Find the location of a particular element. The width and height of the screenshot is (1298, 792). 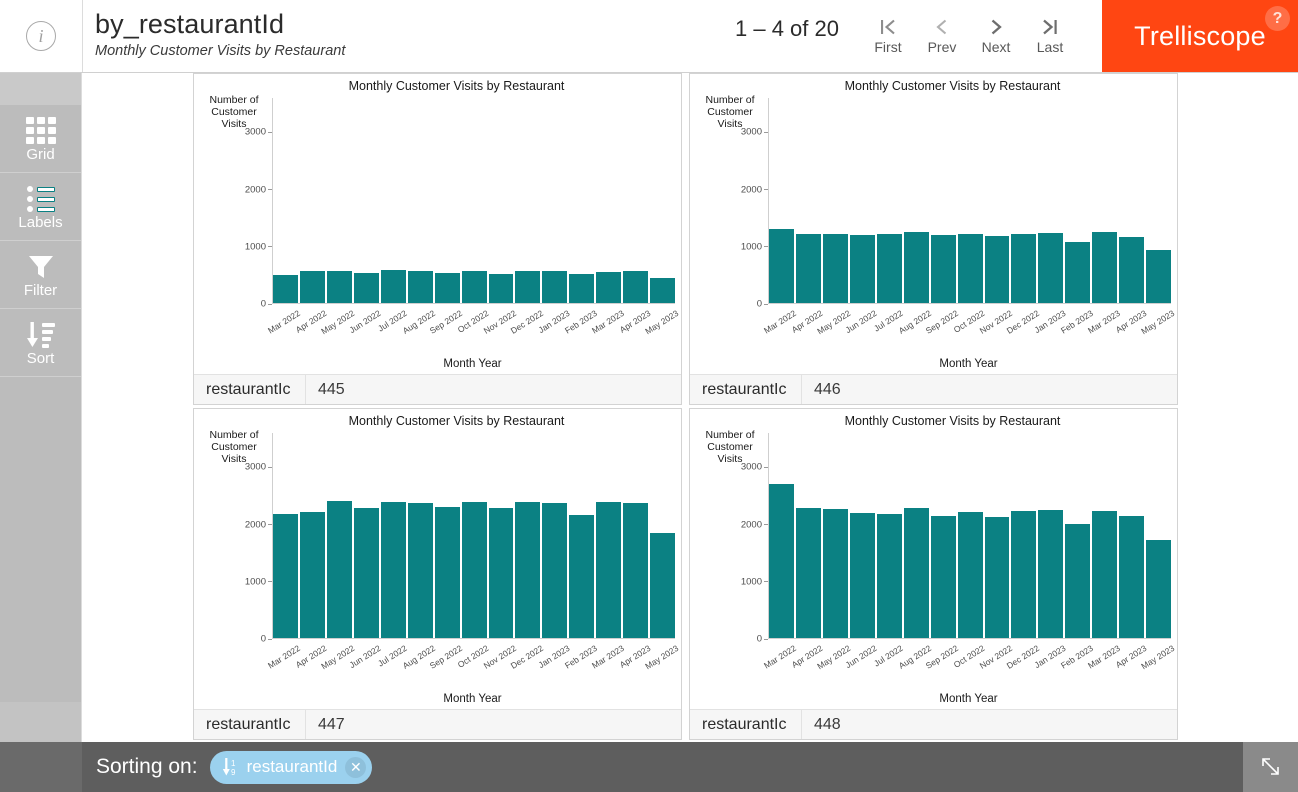

filter-funnel-icon is located at coordinates (41, 265).